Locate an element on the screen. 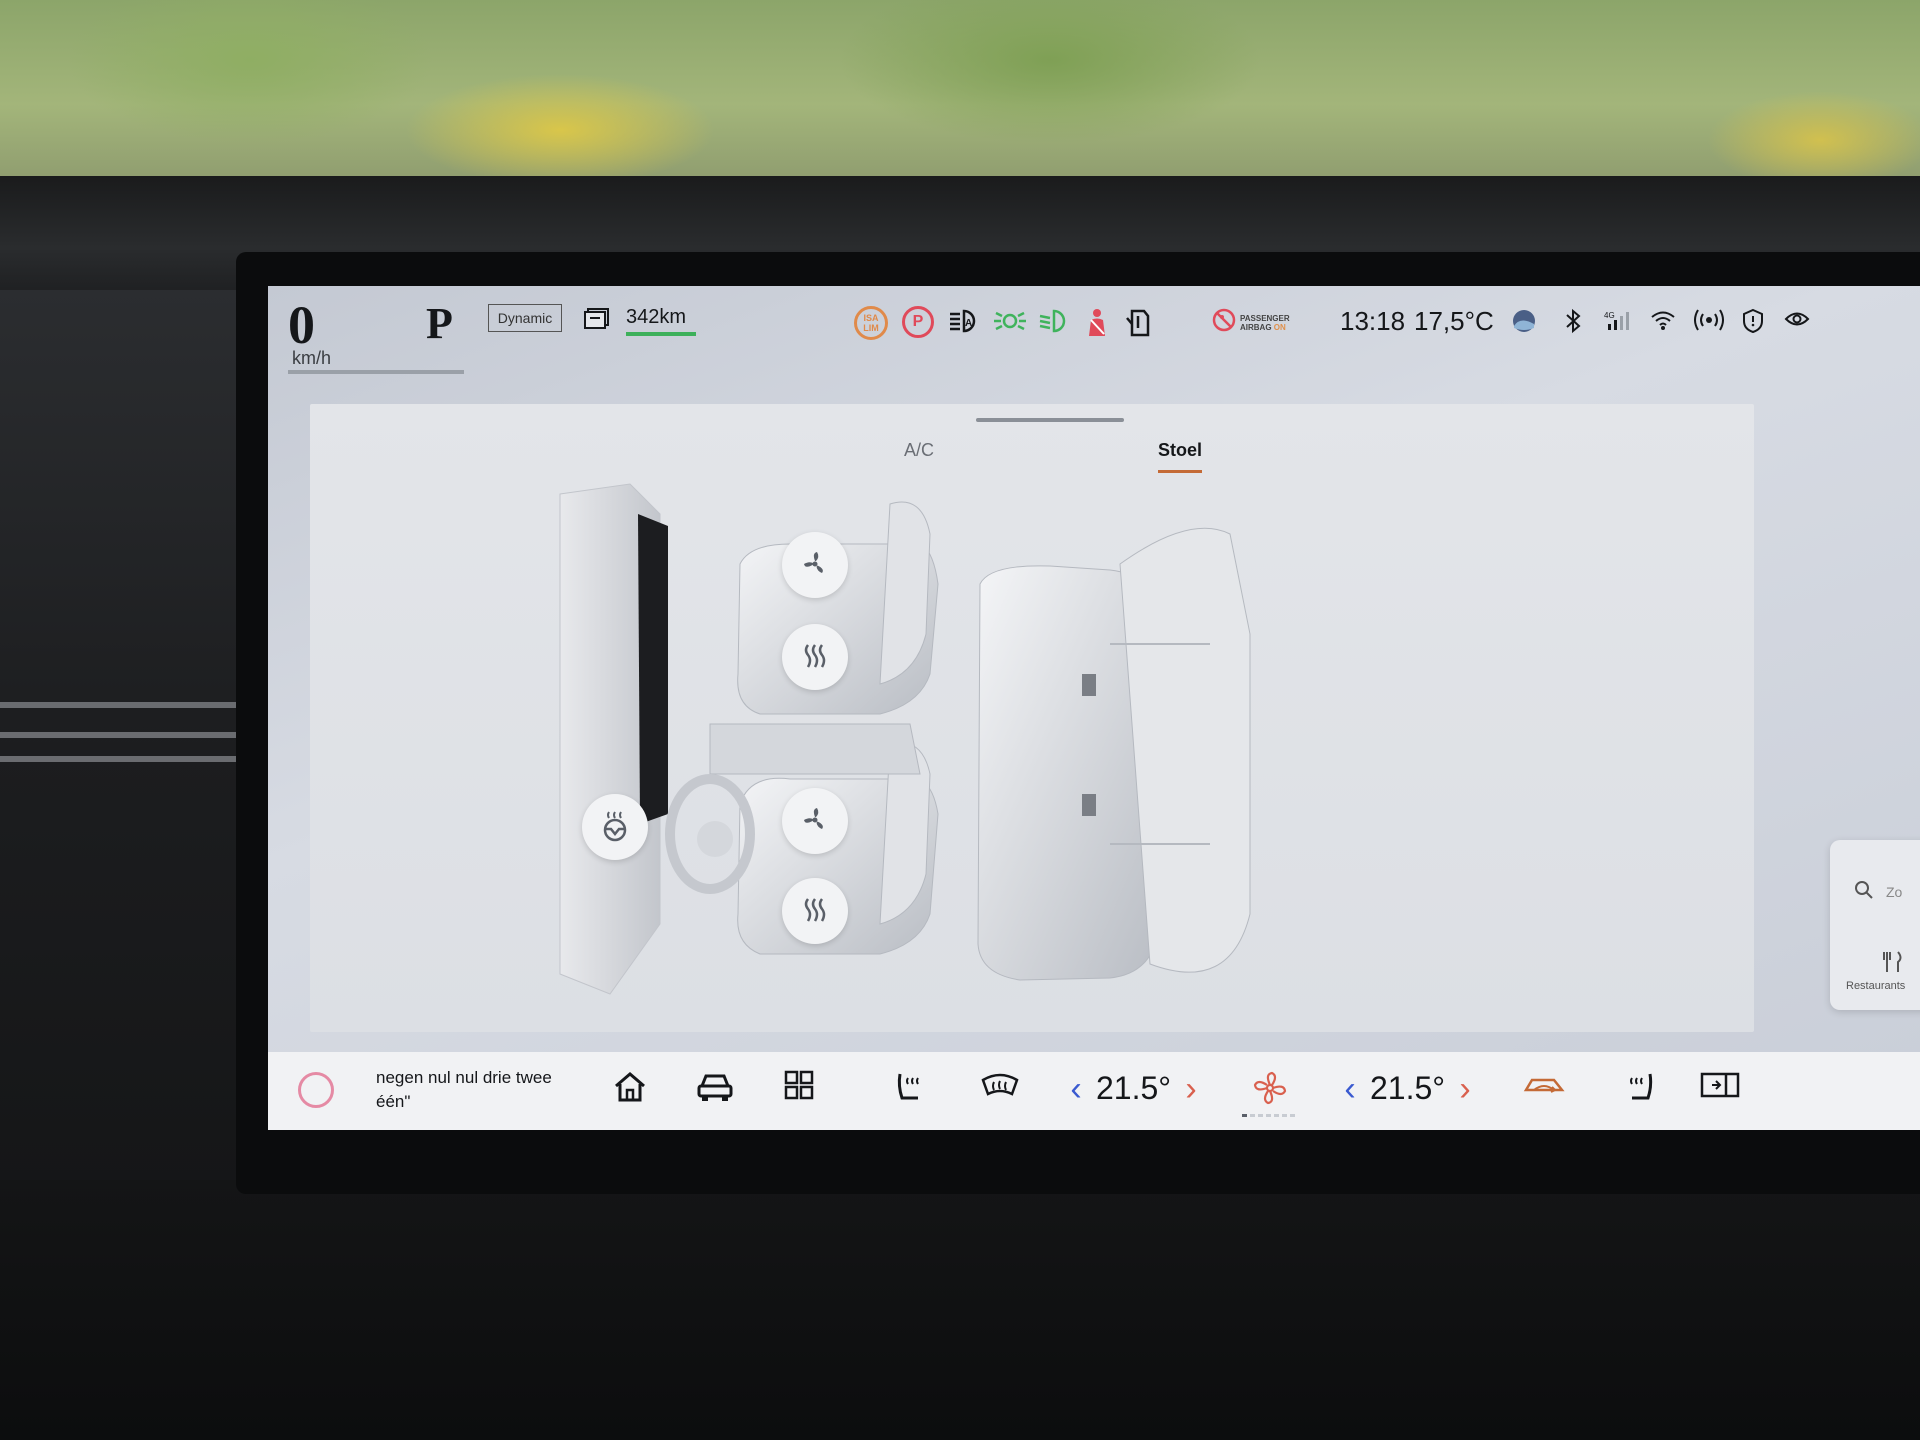 Image resolution: width=1920 pixels, height=1440 pixels. lim-text: LIM is located at coordinates (871, 328).